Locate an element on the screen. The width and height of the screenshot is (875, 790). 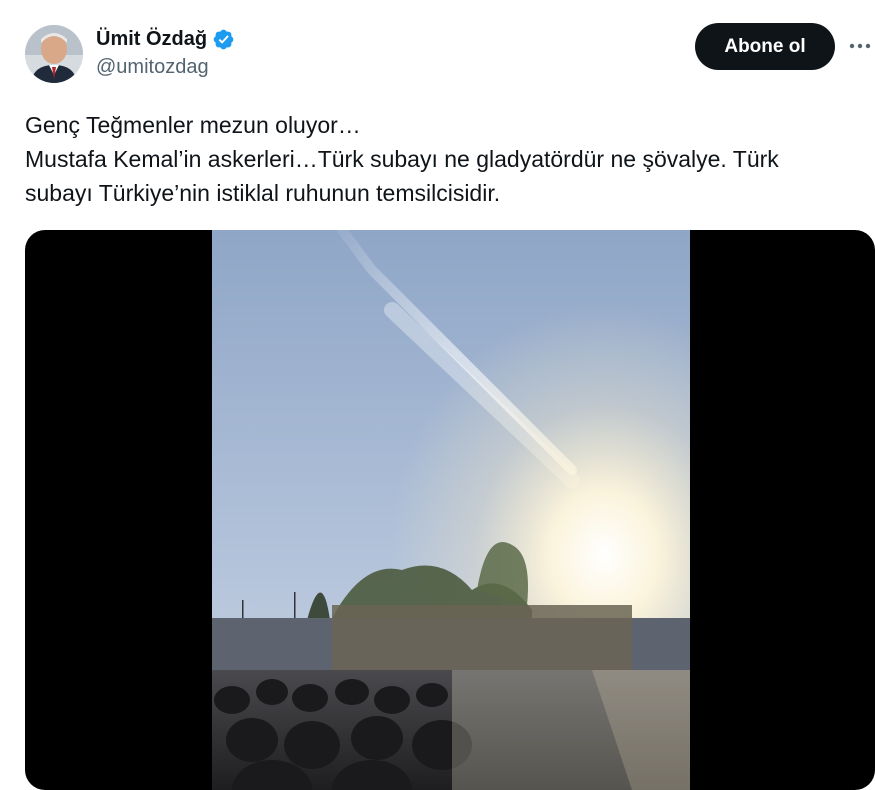
author-name-row: Ümit Özdağ is located at coordinates (165, 39).